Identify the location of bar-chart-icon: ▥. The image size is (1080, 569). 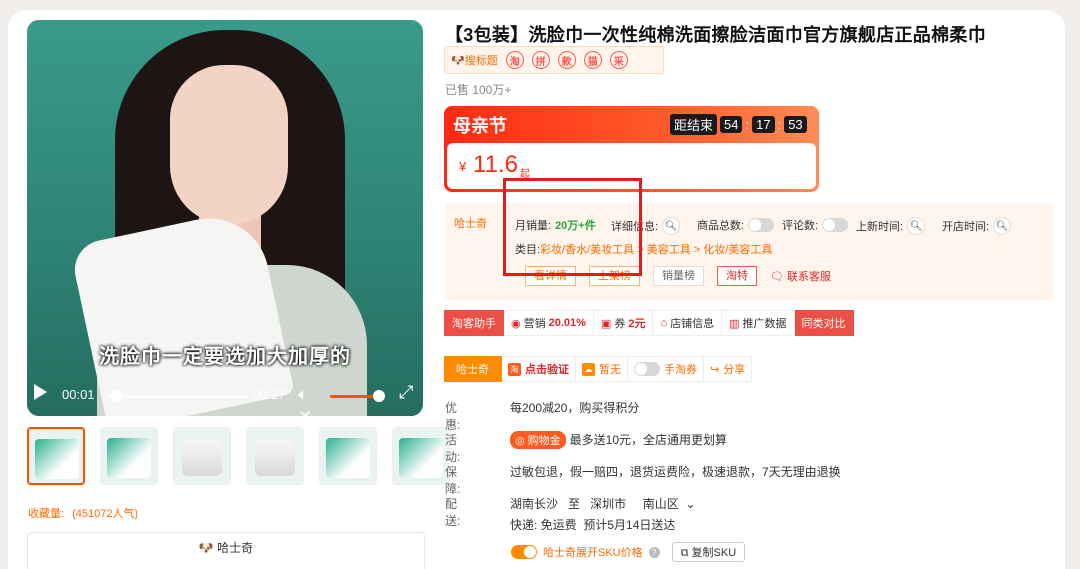
(734, 323).